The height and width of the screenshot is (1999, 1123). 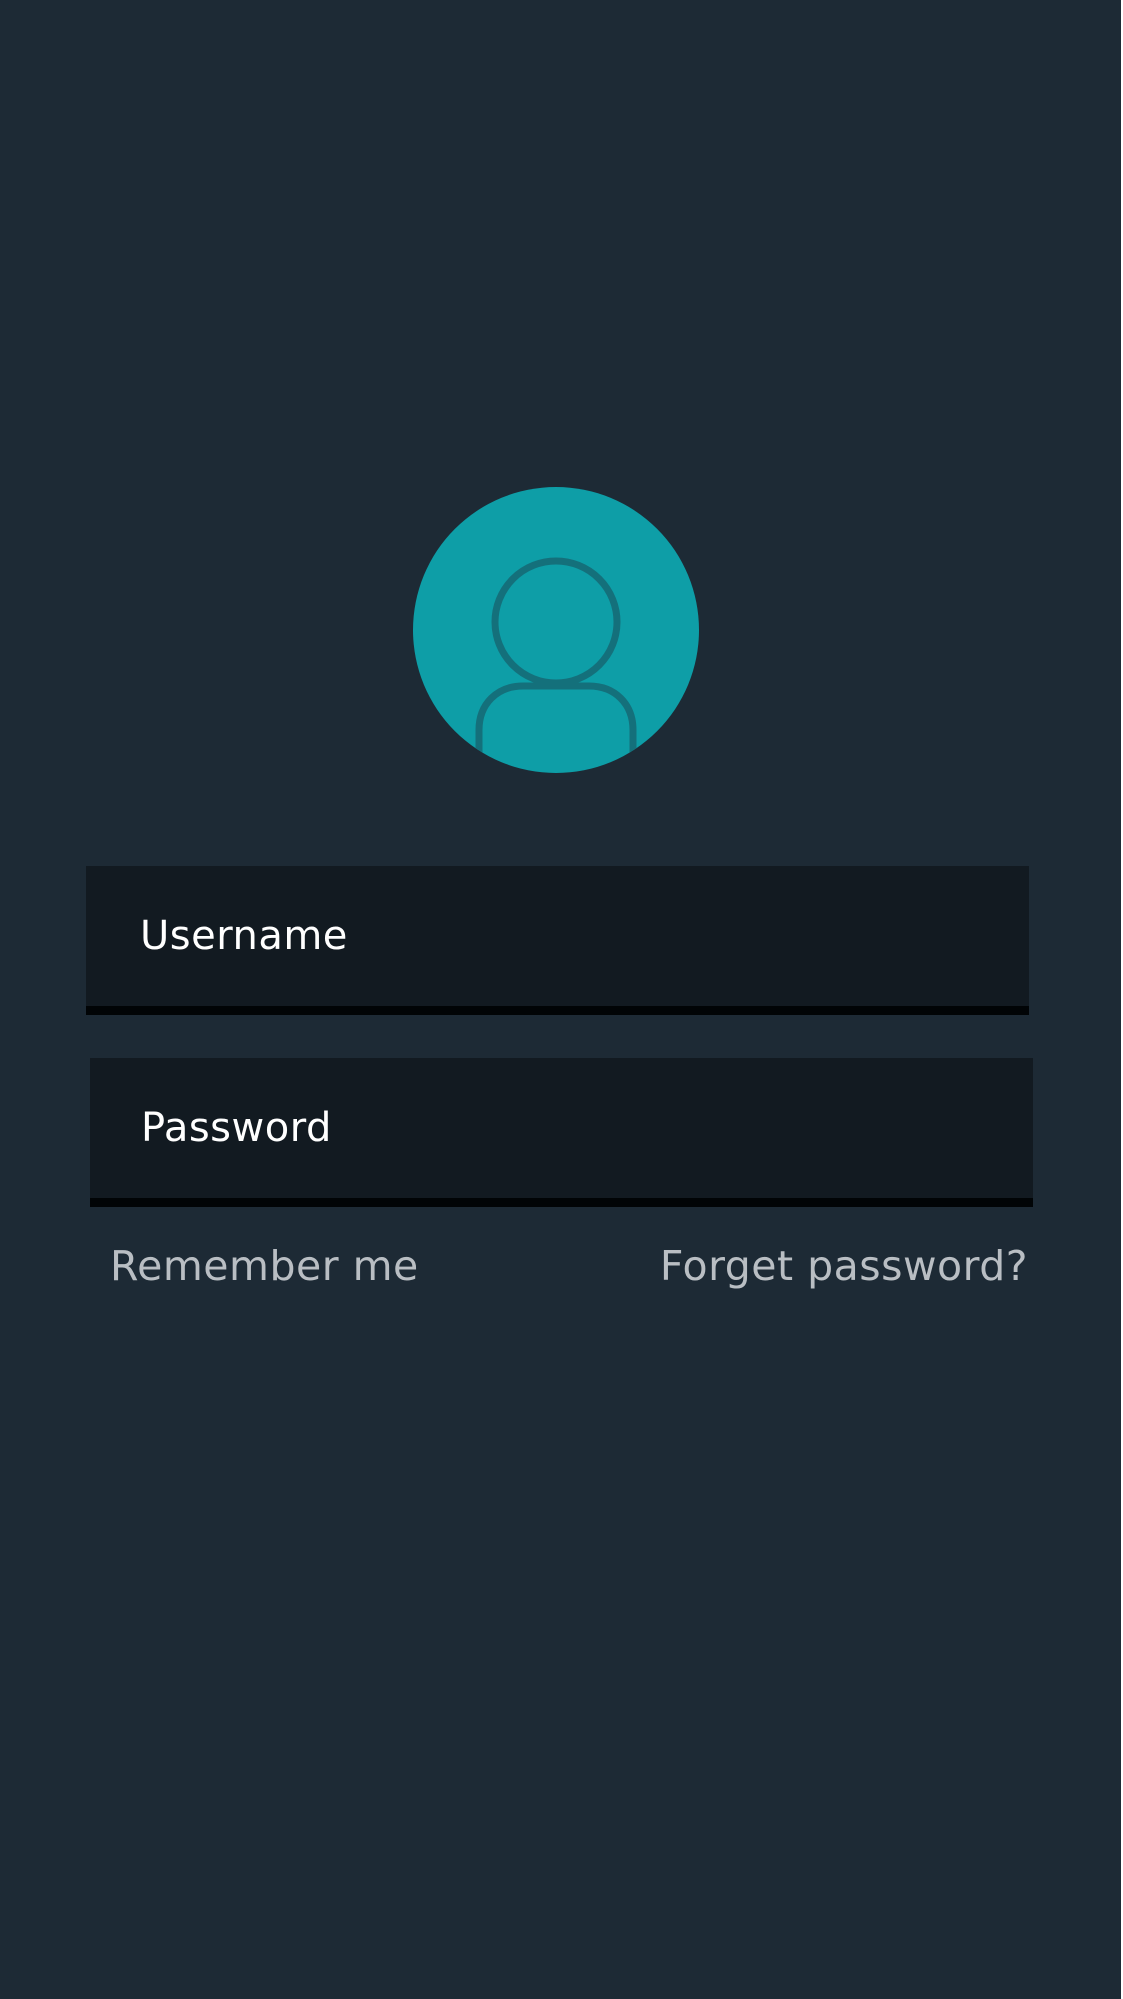 I want to click on password-field, so click(x=561, y=1132).